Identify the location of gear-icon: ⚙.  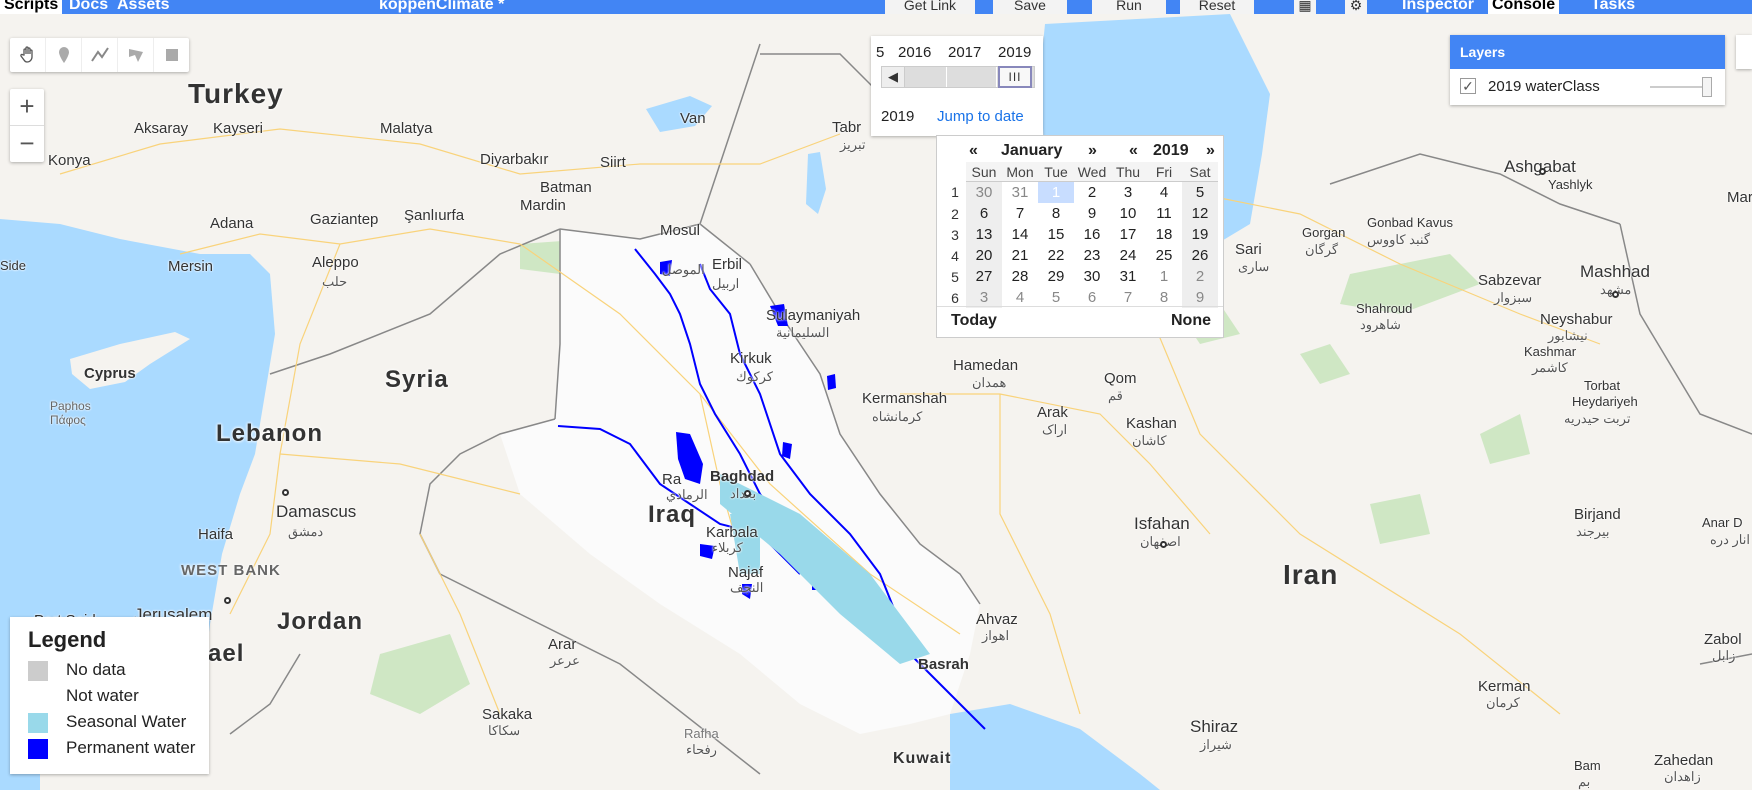
(1356, 7).